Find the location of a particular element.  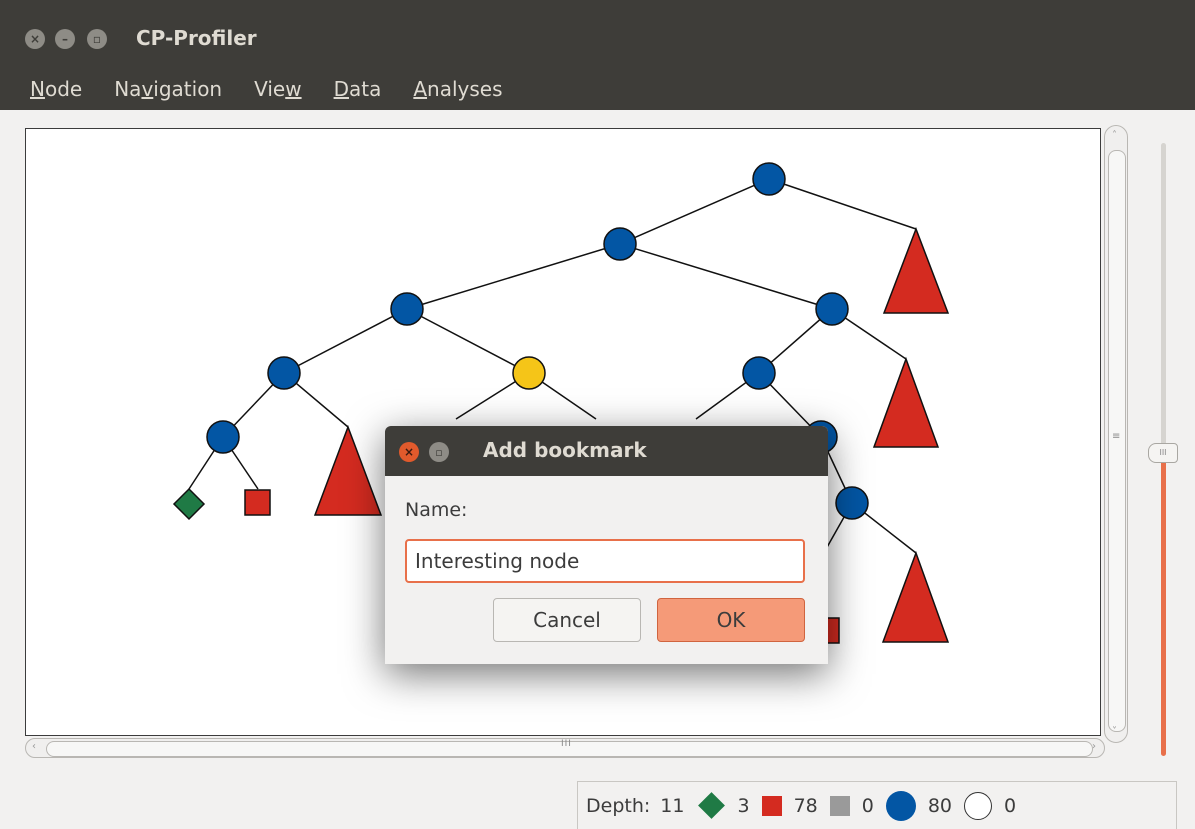

depth-value: 11 is located at coordinates (672, 805).